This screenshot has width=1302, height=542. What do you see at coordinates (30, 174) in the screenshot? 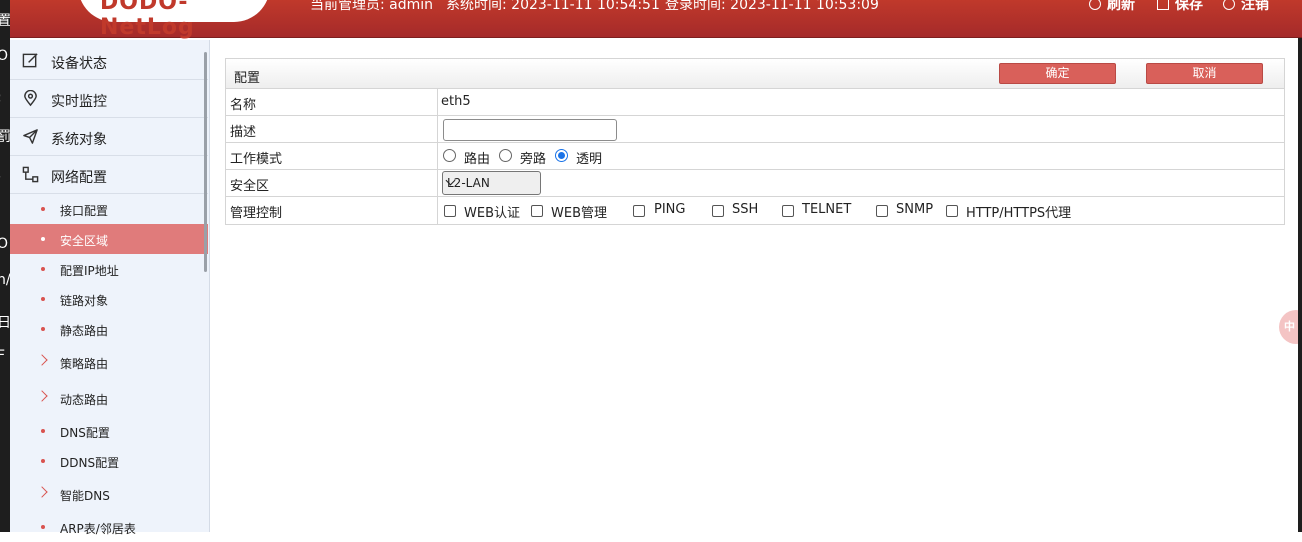
I see `network-icon` at bounding box center [30, 174].